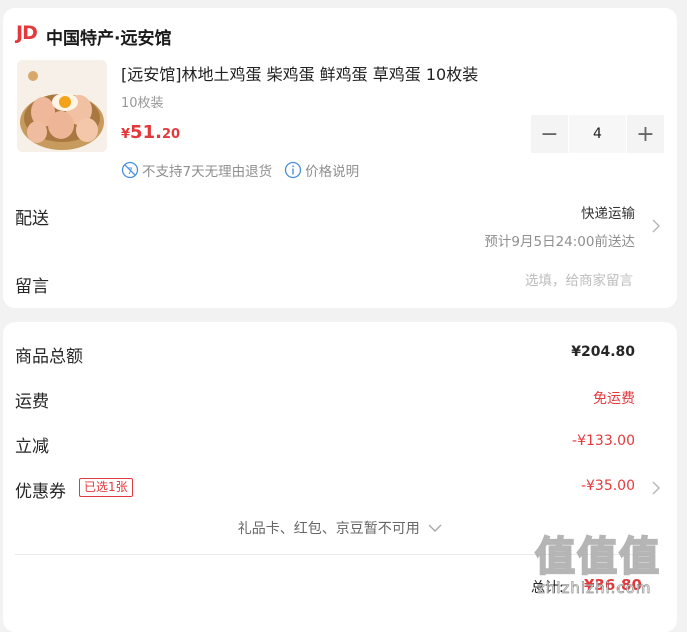 This screenshot has width=687, height=632. What do you see at coordinates (32, 287) in the screenshot?
I see `message-label: 留言` at bounding box center [32, 287].